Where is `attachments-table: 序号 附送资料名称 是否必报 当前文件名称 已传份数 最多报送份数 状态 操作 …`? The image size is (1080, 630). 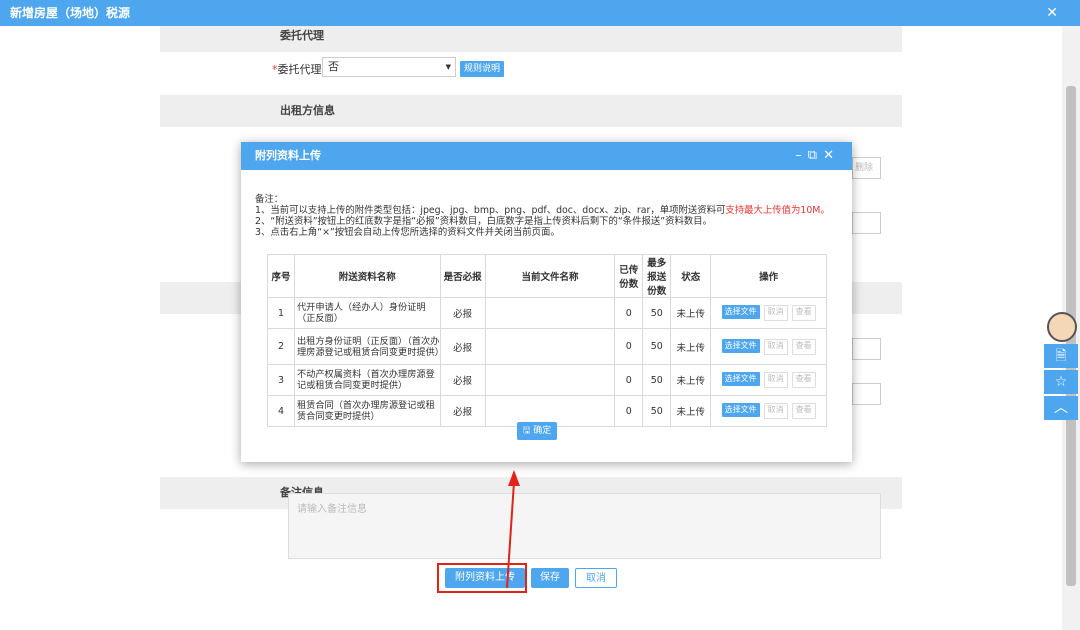
attachments-table: 序号 附送资料名称 是否必报 当前文件名称 已传份数 最多报送份数 状态 操作 … is located at coordinates (547, 340).